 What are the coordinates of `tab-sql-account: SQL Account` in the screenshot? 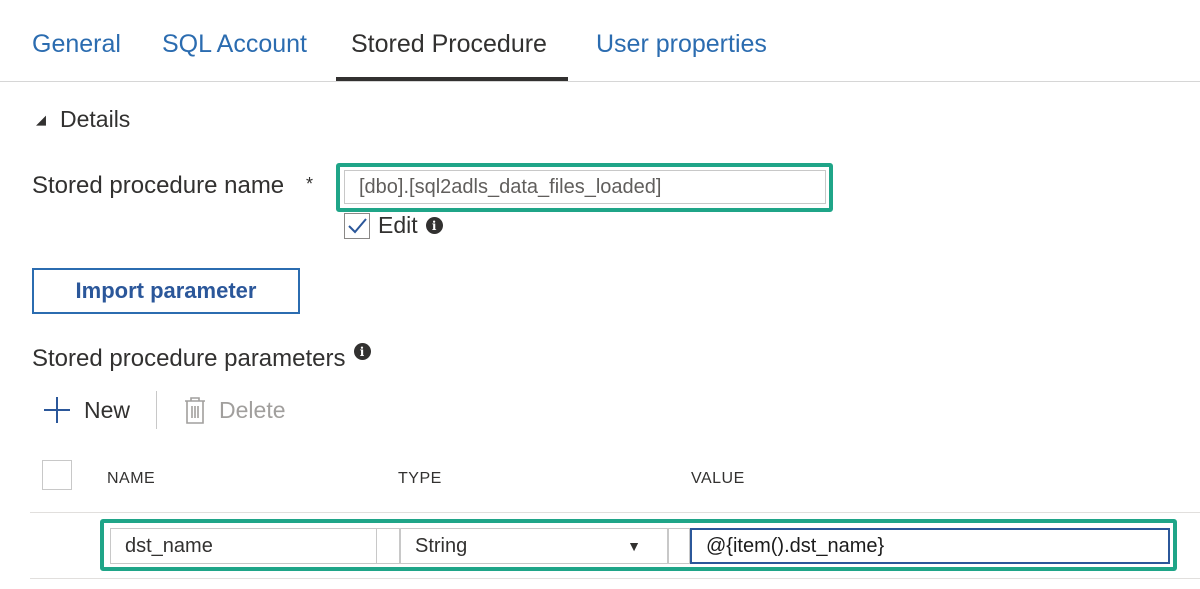 It's located at (234, 44).